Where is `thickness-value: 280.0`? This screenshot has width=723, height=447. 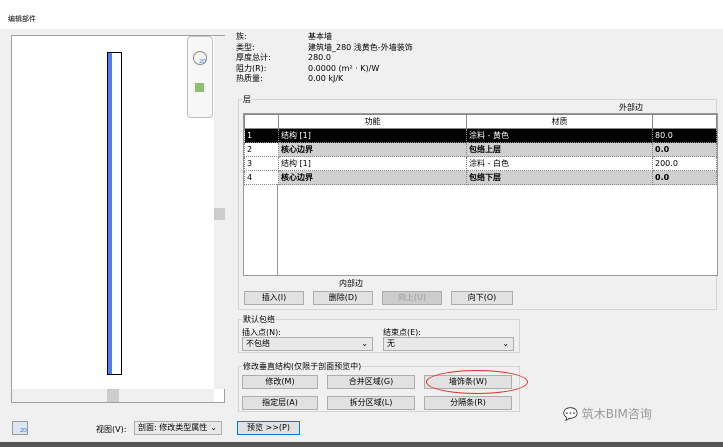
thickness-value: 280.0 is located at coordinates (319, 57).